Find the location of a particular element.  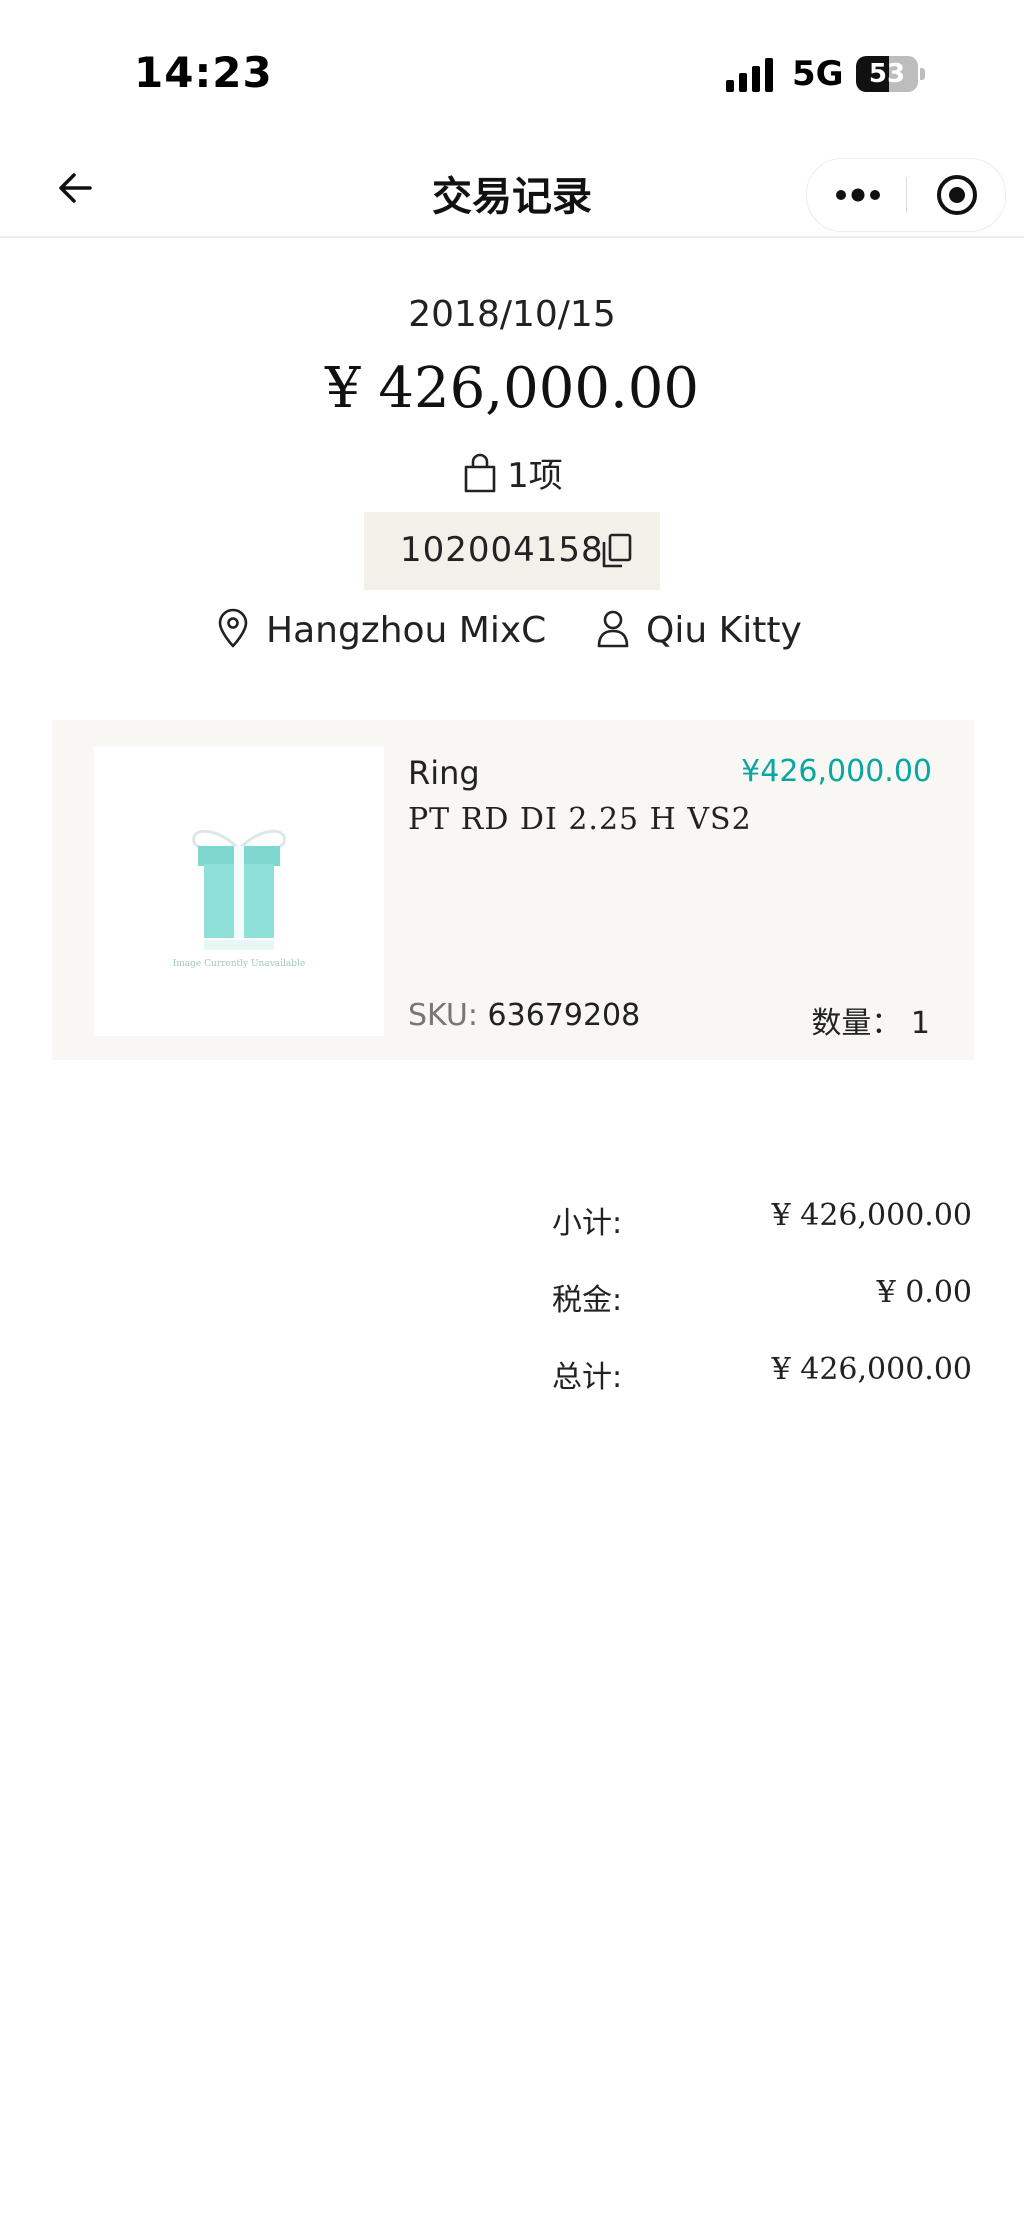

sku-label: SKU: is located at coordinates (443, 1015).